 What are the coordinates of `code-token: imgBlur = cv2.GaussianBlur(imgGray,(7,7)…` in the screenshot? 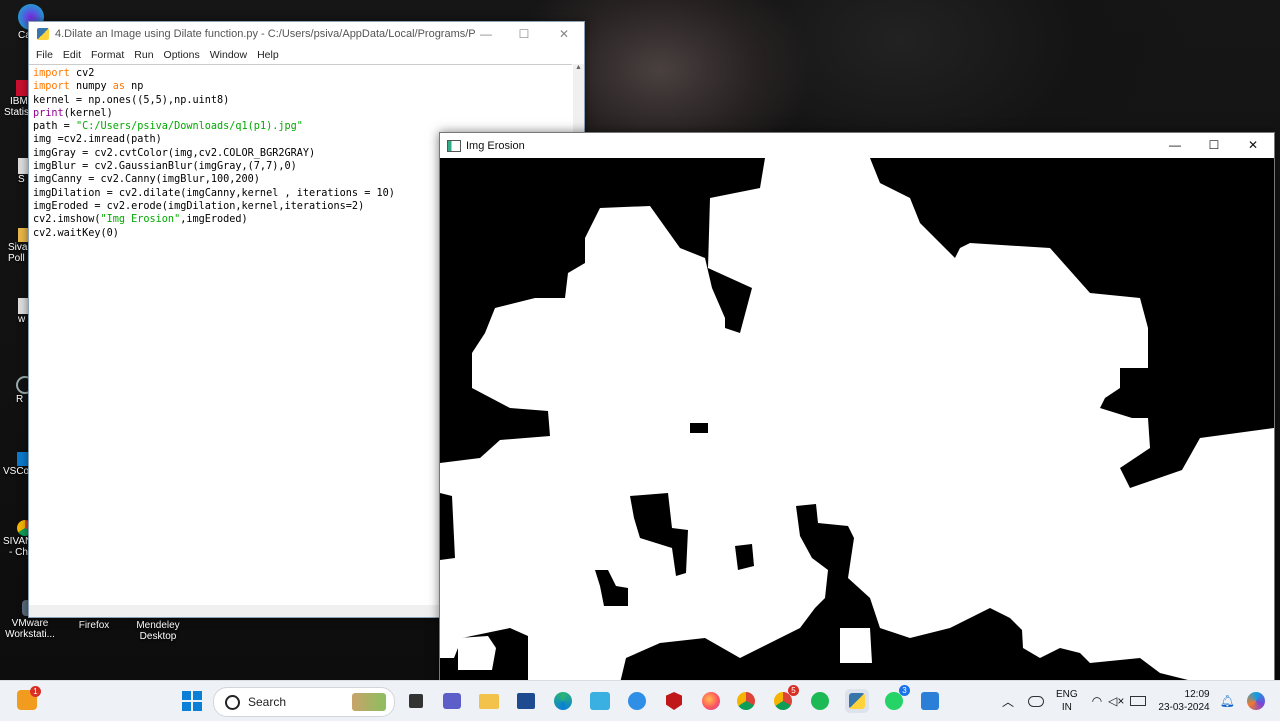 It's located at (165, 167).